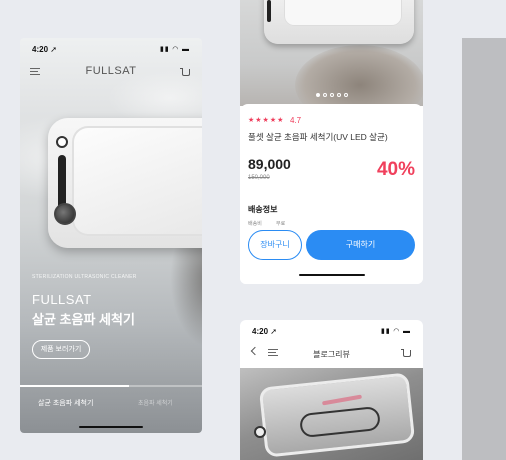  I want to click on control-knob, so click(65, 214).